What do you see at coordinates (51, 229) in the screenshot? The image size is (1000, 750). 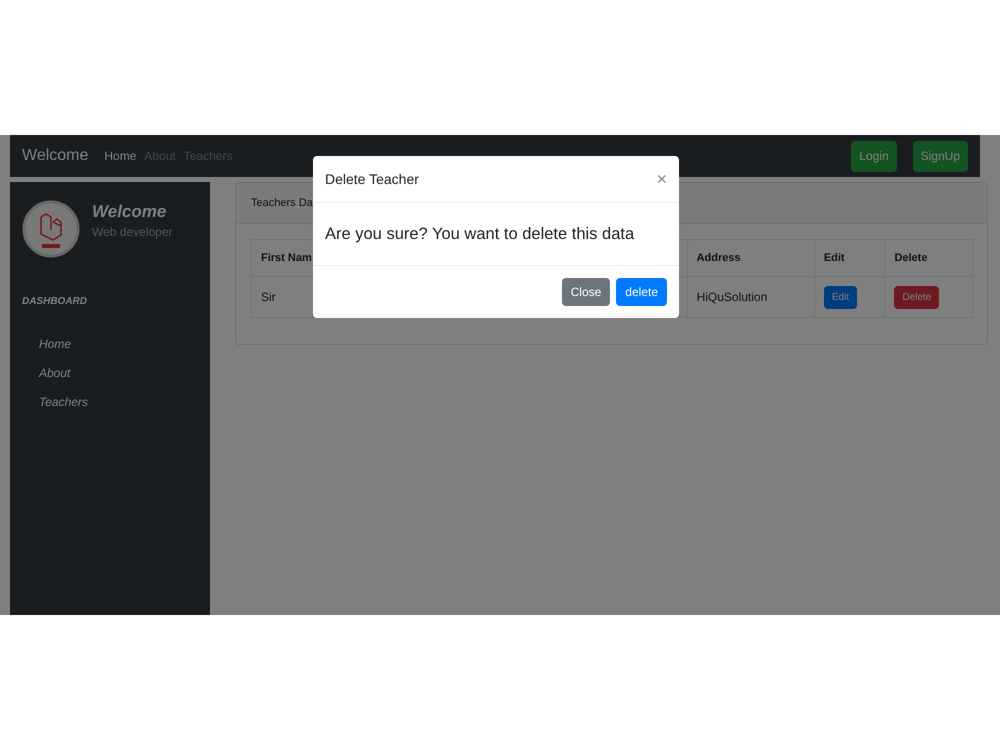 I see `logo-drawing` at bounding box center [51, 229].